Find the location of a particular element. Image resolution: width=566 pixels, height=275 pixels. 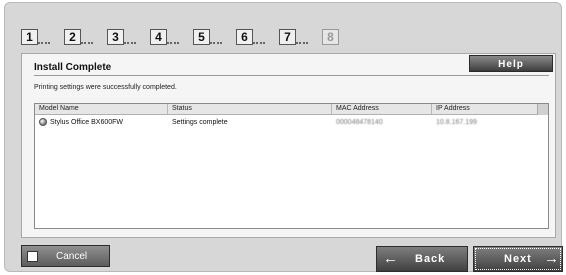

table-header: Model Name Status MAC Address IP Address is located at coordinates (291, 109).